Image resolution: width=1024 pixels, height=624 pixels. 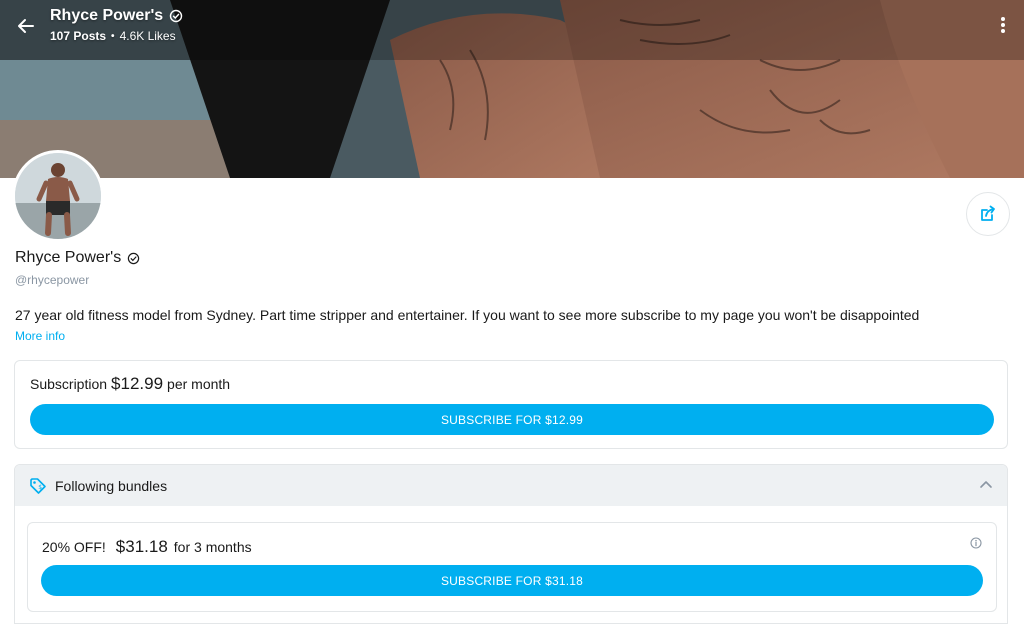 I want to click on header-title-text: Rhyce Power's, so click(x=107, y=15).